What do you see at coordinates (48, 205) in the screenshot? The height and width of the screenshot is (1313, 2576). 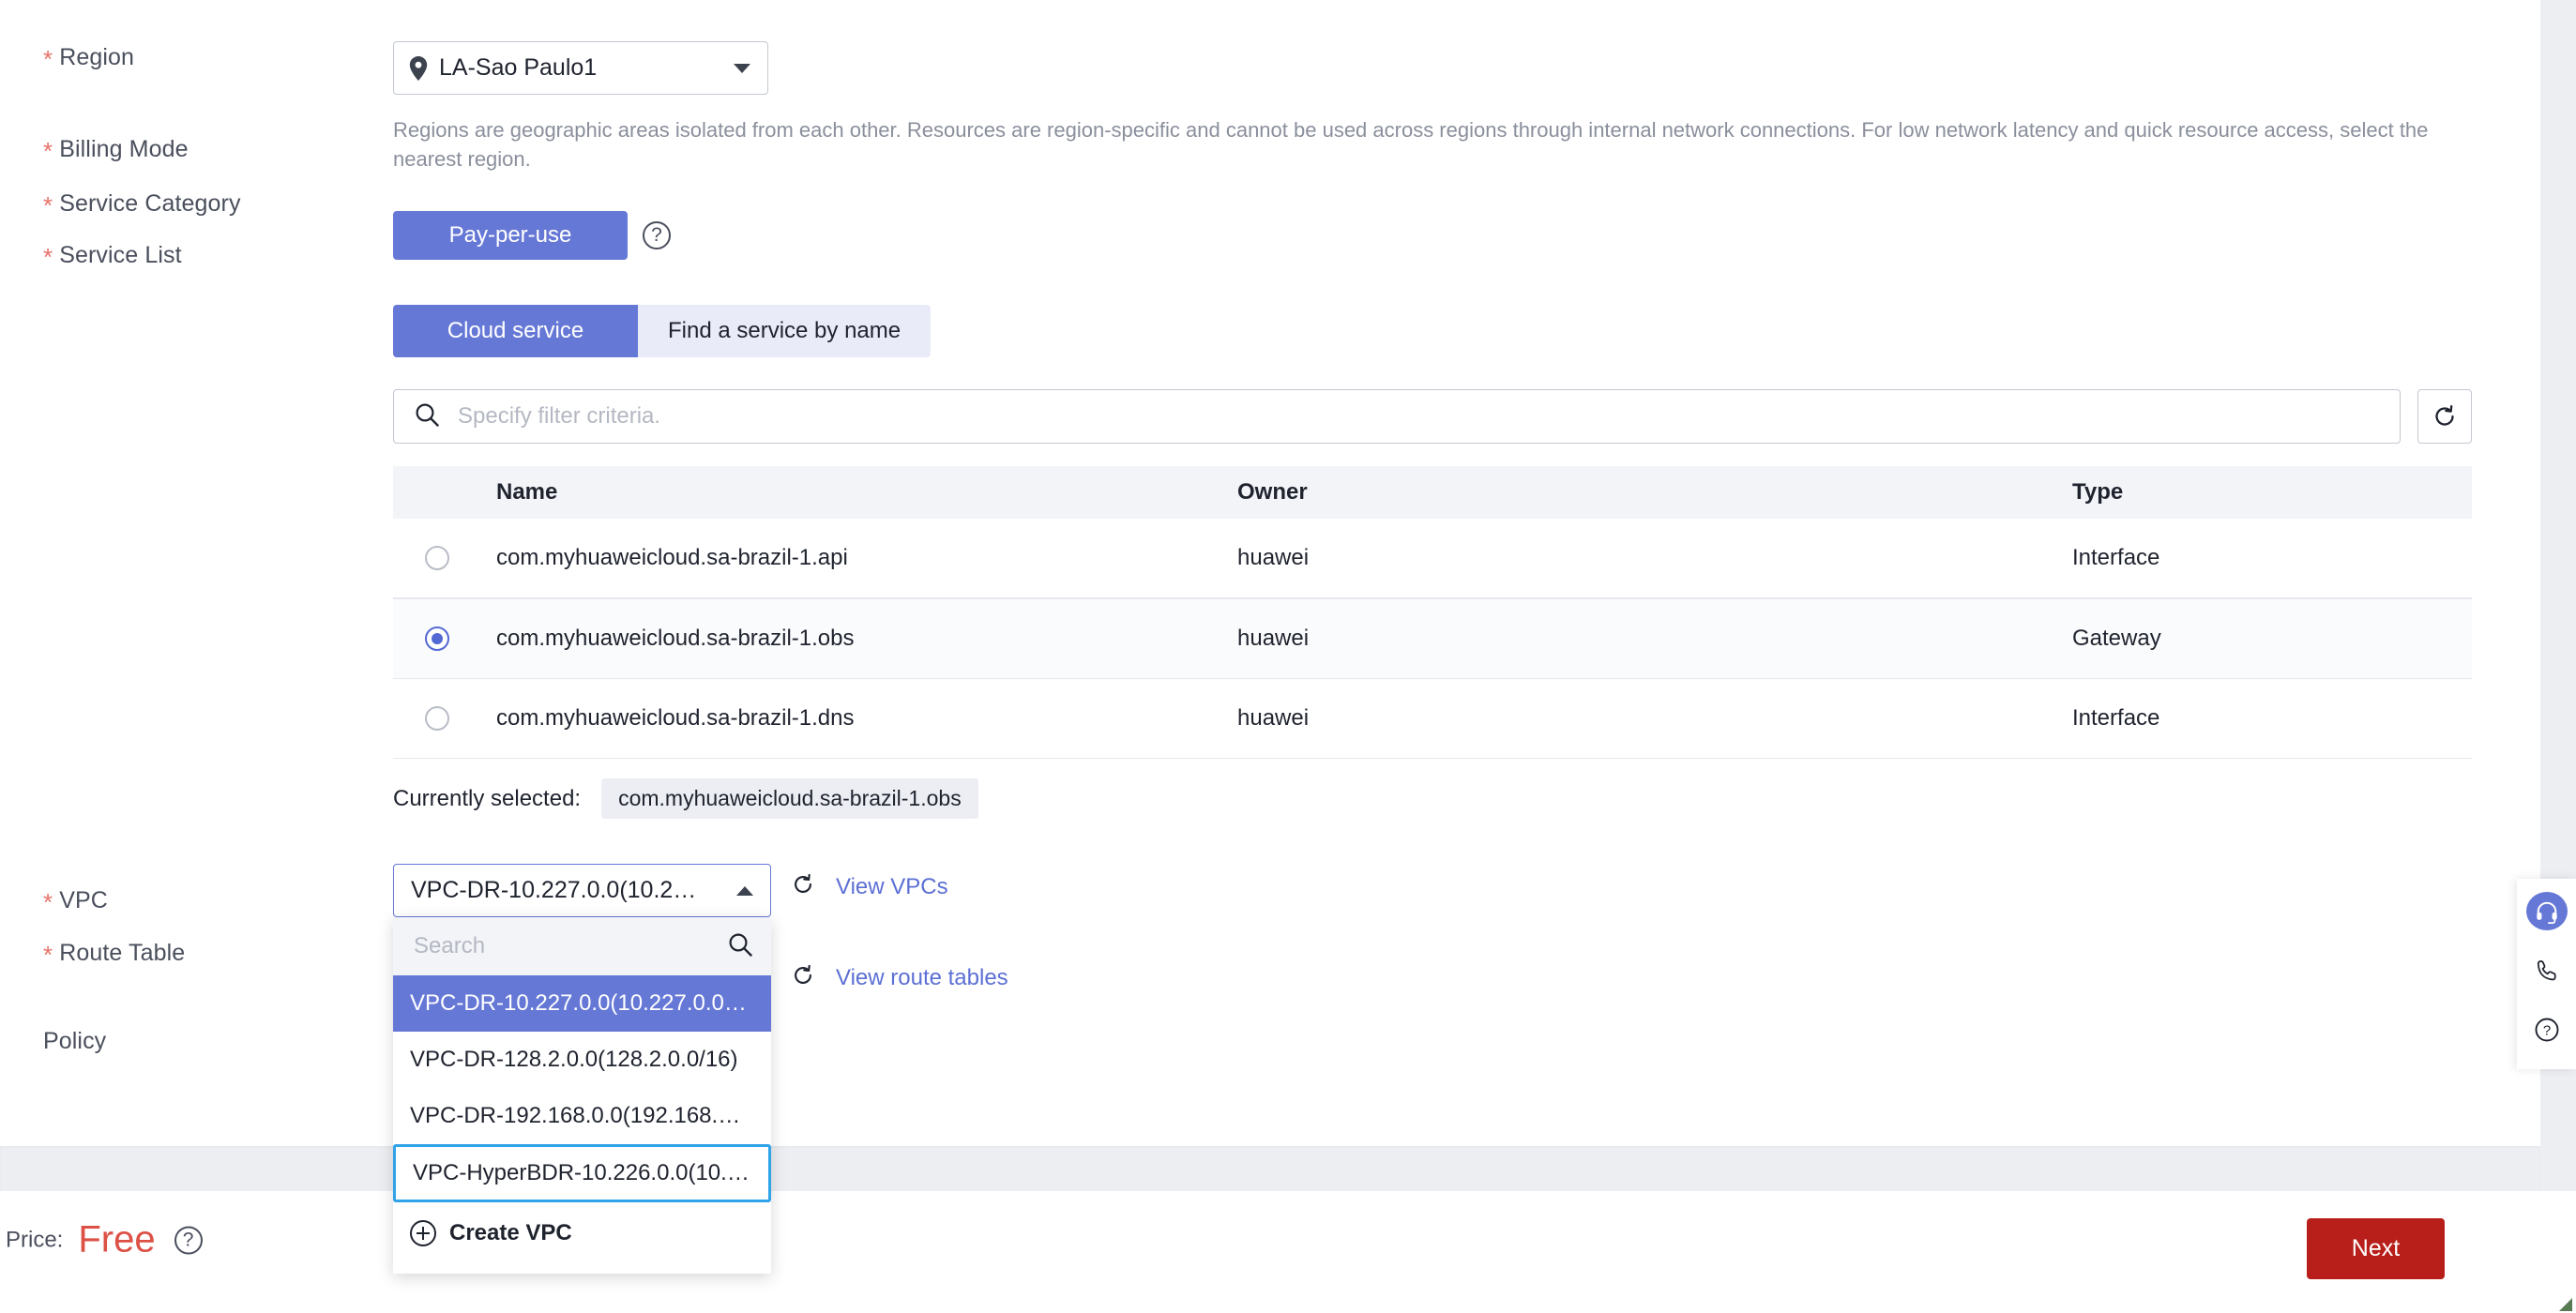 I see `required-star-service-category: *` at bounding box center [48, 205].